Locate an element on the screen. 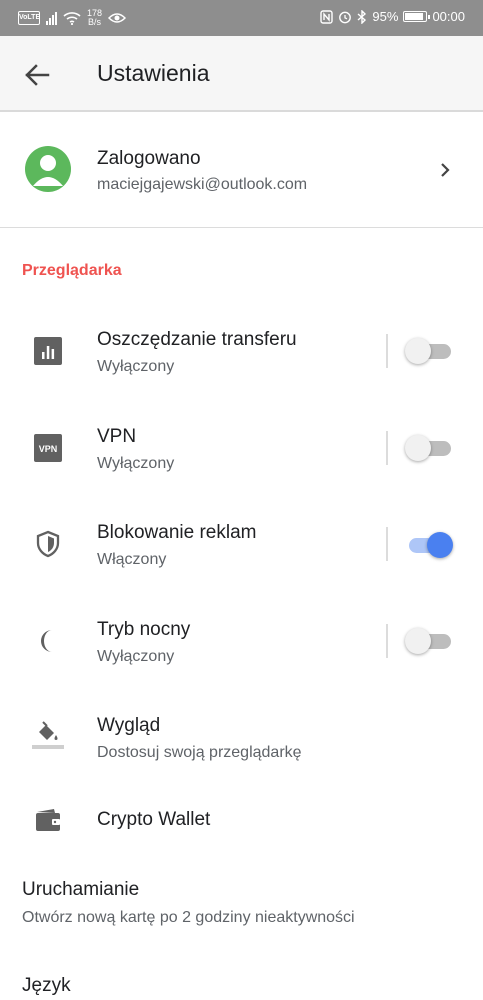  vpn-toggle is located at coordinates (429, 448).